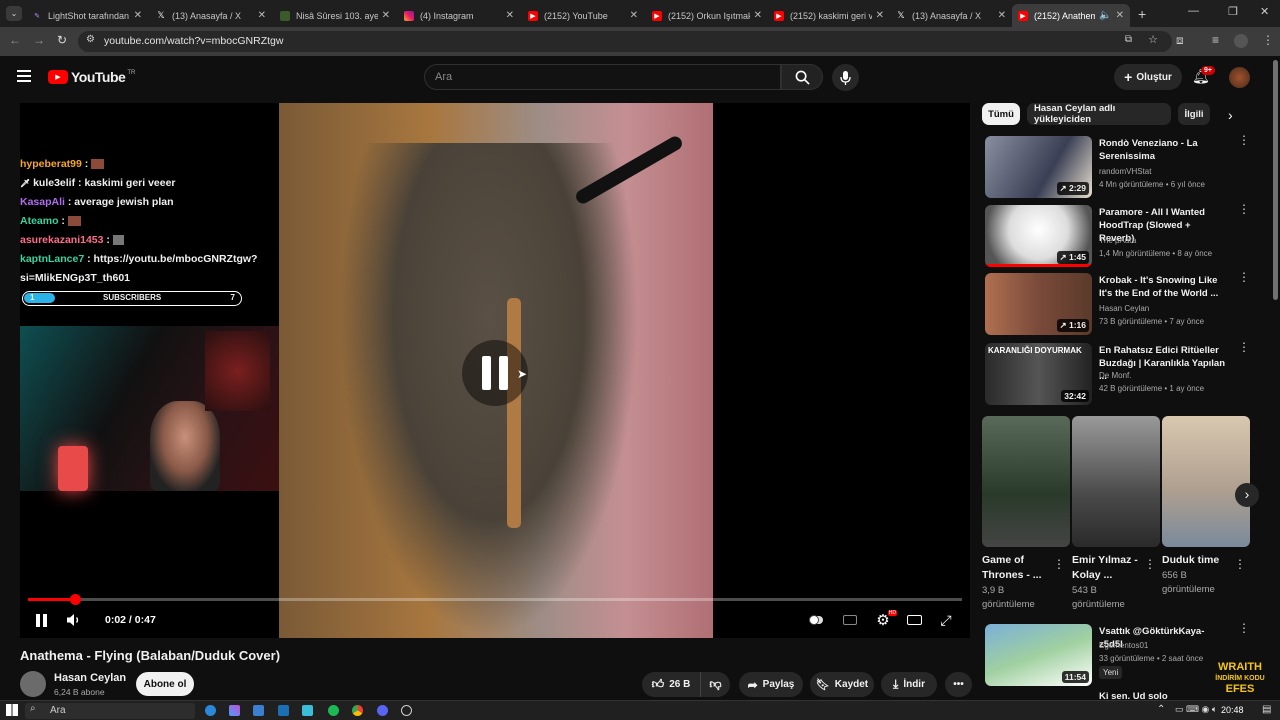  Describe the element at coordinates (62, 40) in the screenshot. I see `reload-icon: ↻` at that location.